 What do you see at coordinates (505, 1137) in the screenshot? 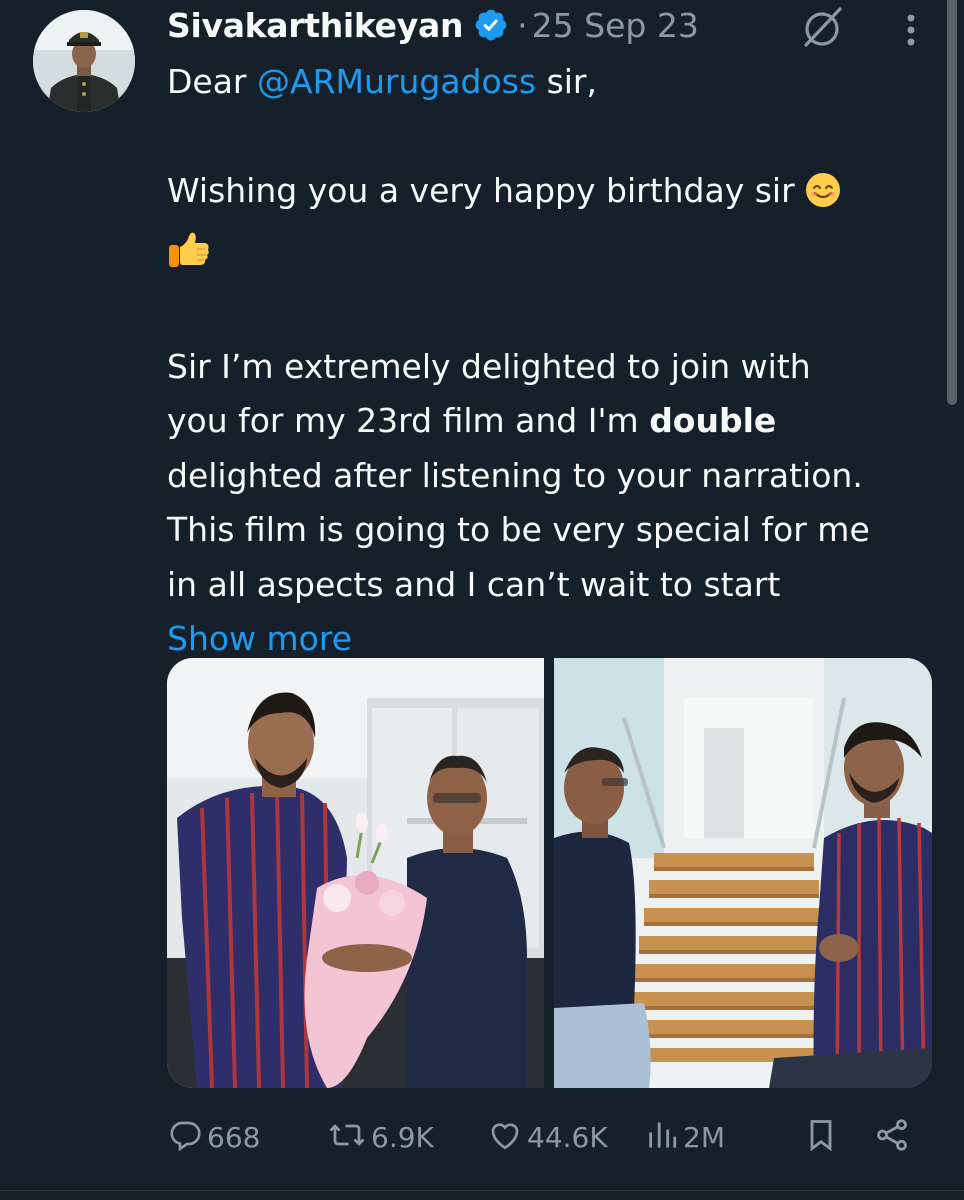
I see `heart-icon` at bounding box center [505, 1137].